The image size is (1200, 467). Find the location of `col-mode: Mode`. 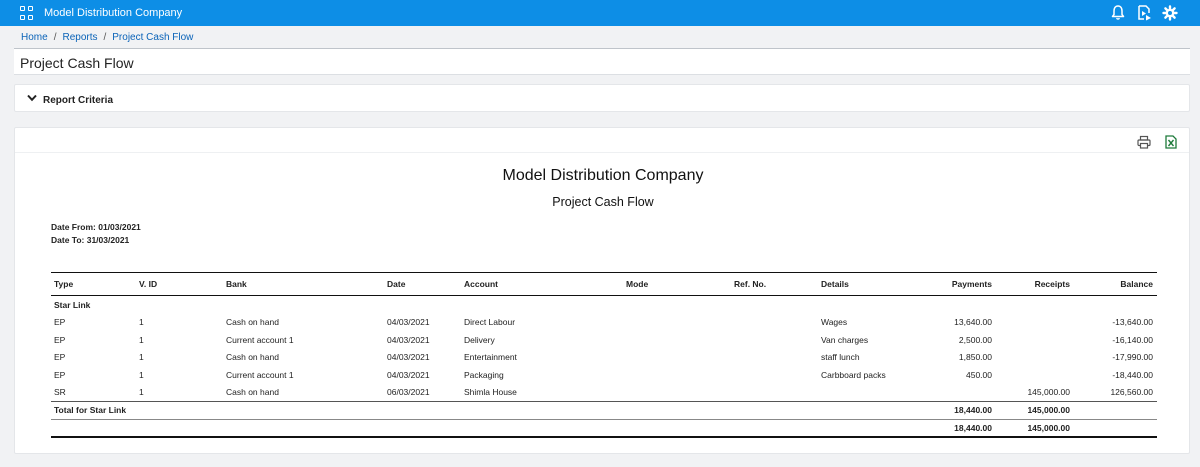

col-mode: Mode is located at coordinates (677, 284).